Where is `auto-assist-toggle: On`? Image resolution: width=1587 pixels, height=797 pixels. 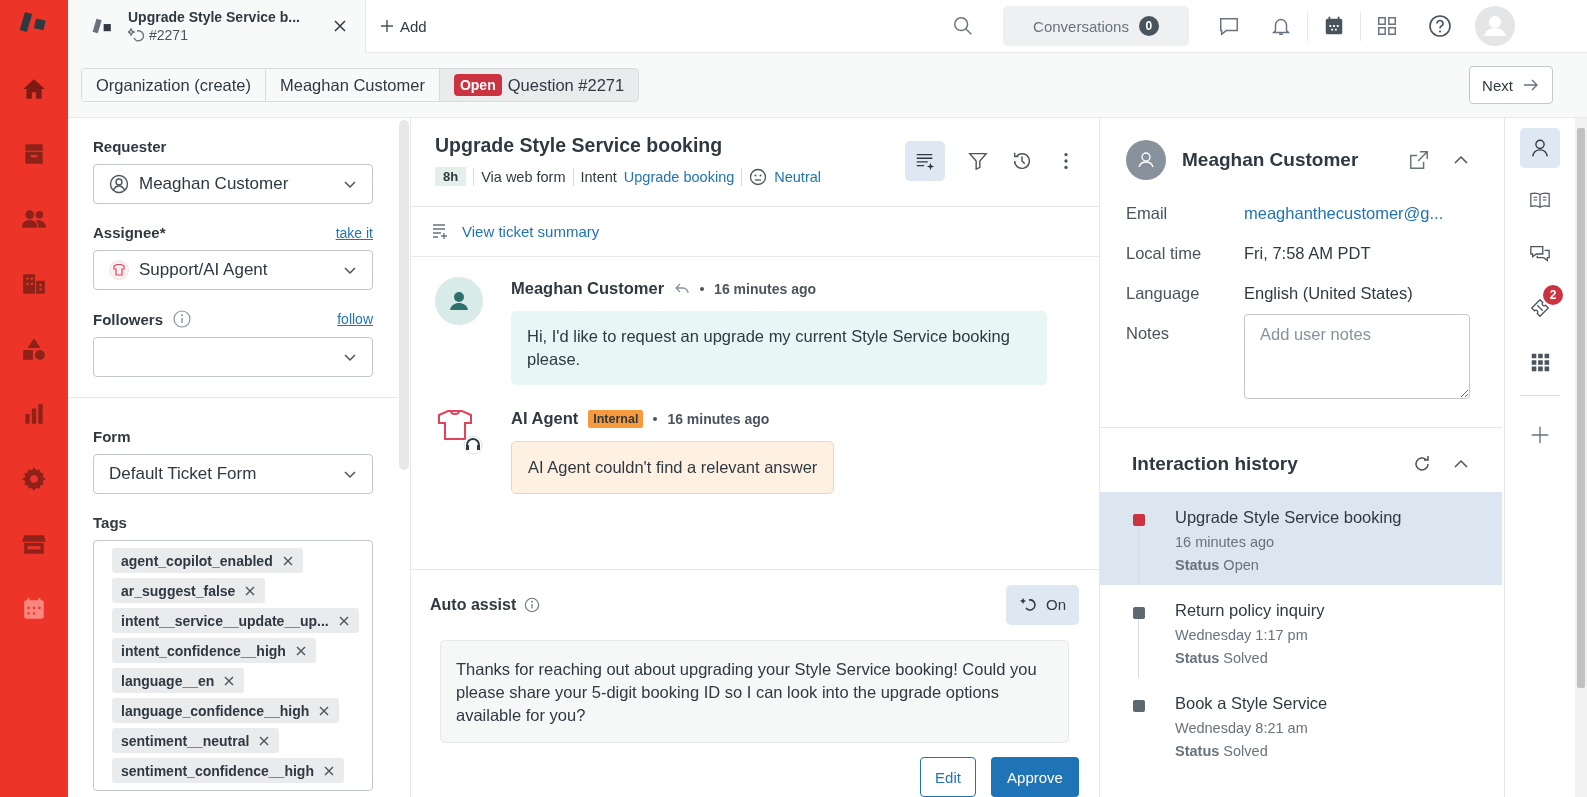
auto-assist-toggle: On is located at coordinates (1042, 604).